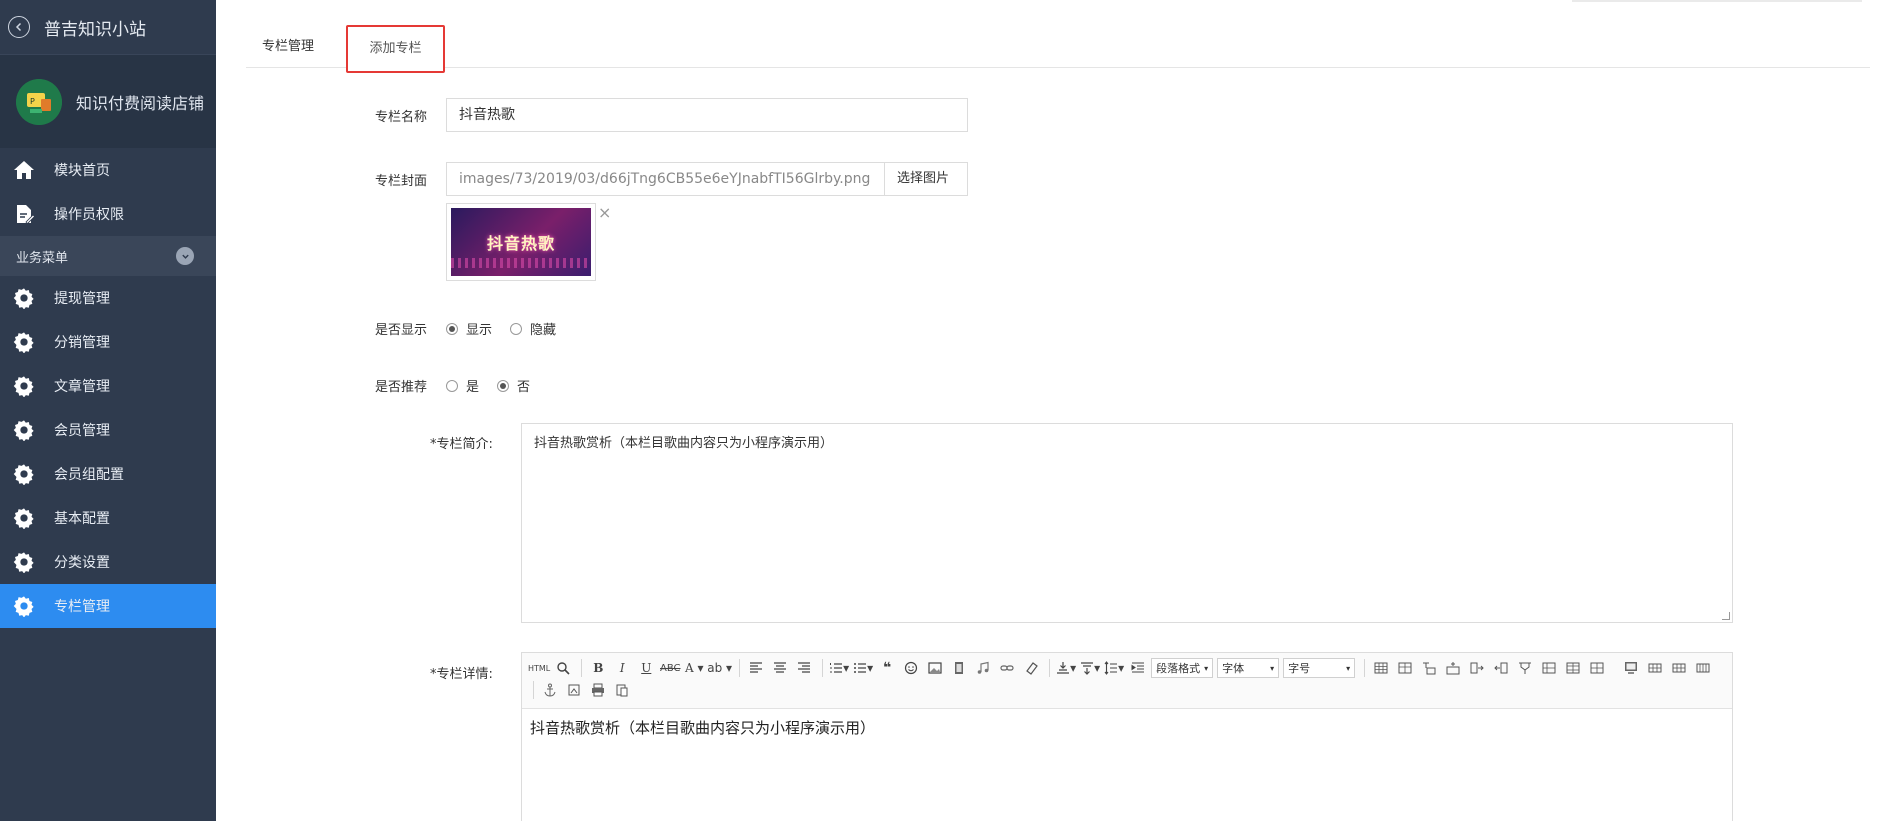 This screenshot has height=821, width=1892. I want to click on show-option-yes: 显示, so click(469, 328).